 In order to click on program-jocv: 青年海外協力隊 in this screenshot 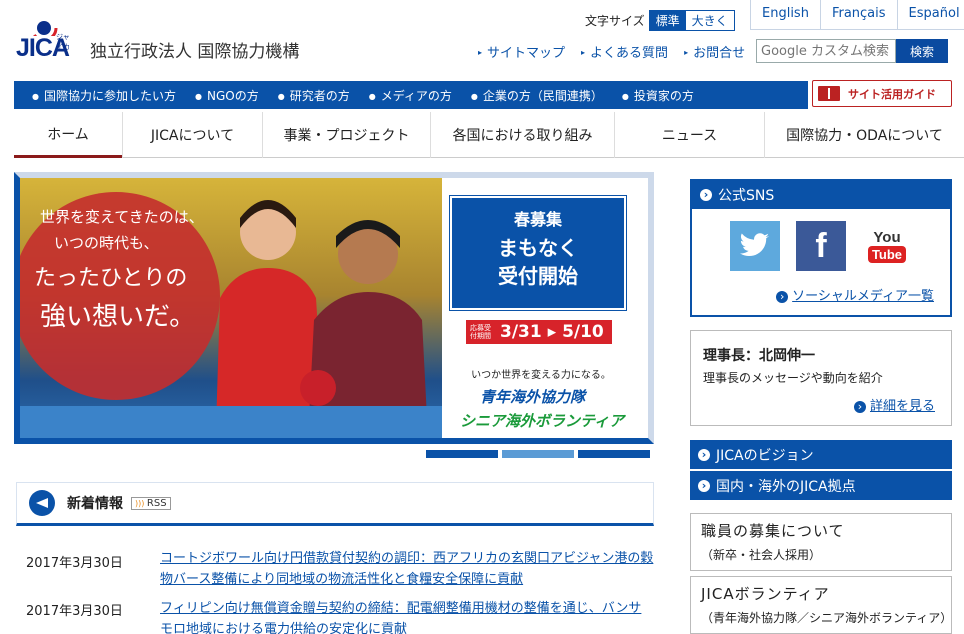, I will do `click(533, 397)`.